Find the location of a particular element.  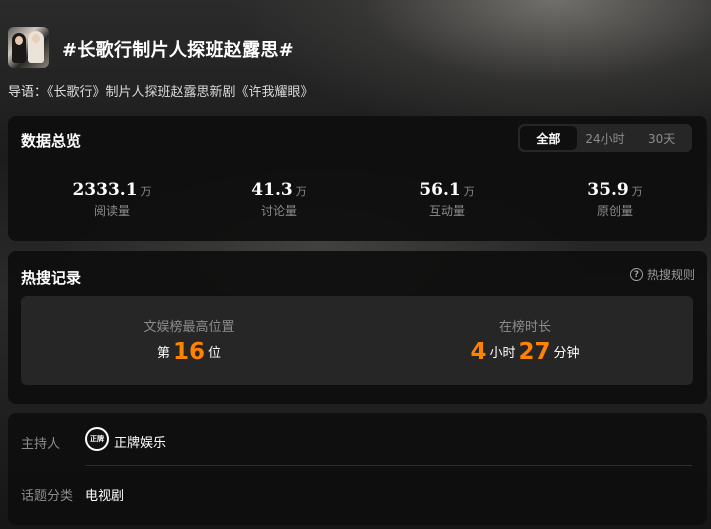

host-avatar: 正牌 is located at coordinates (97, 439).